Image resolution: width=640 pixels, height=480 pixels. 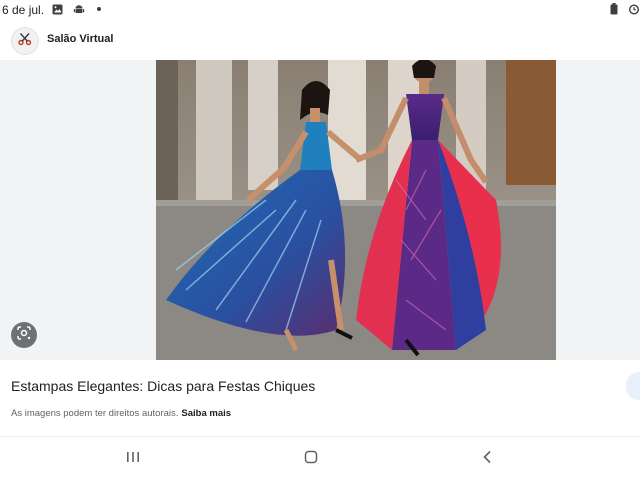 I want to click on site-logo, so click(x=25, y=41).